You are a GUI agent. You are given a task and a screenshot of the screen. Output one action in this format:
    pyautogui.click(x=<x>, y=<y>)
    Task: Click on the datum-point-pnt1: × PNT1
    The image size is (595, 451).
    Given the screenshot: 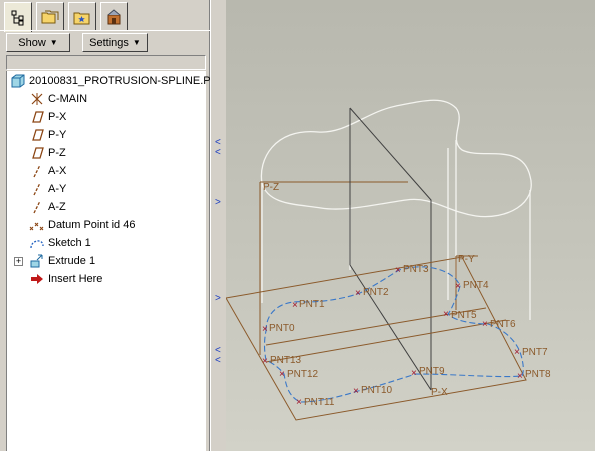 What is the action you would take?
    pyautogui.click(x=308, y=305)
    